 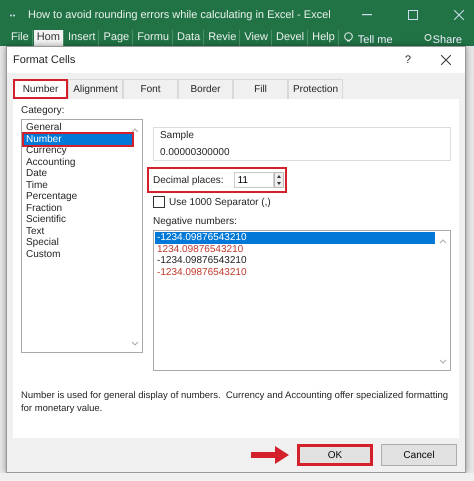 I want to click on description-text: Number is used for general display of numbers. Currency and Accounting offer specialized formatting for monetary value., so click(x=235, y=402).